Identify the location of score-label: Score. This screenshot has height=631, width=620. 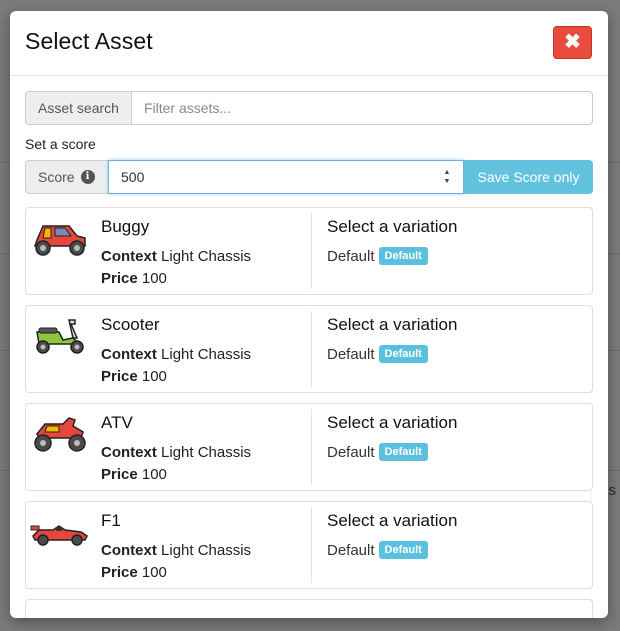
(56, 177).